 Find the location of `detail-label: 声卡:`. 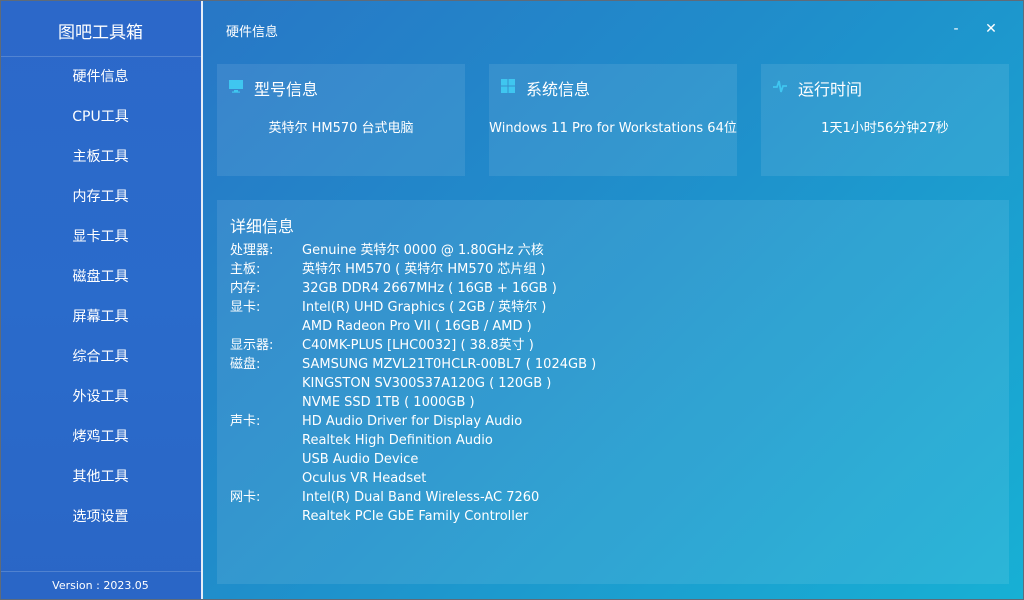

detail-label: 声卡: is located at coordinates (245, 421).